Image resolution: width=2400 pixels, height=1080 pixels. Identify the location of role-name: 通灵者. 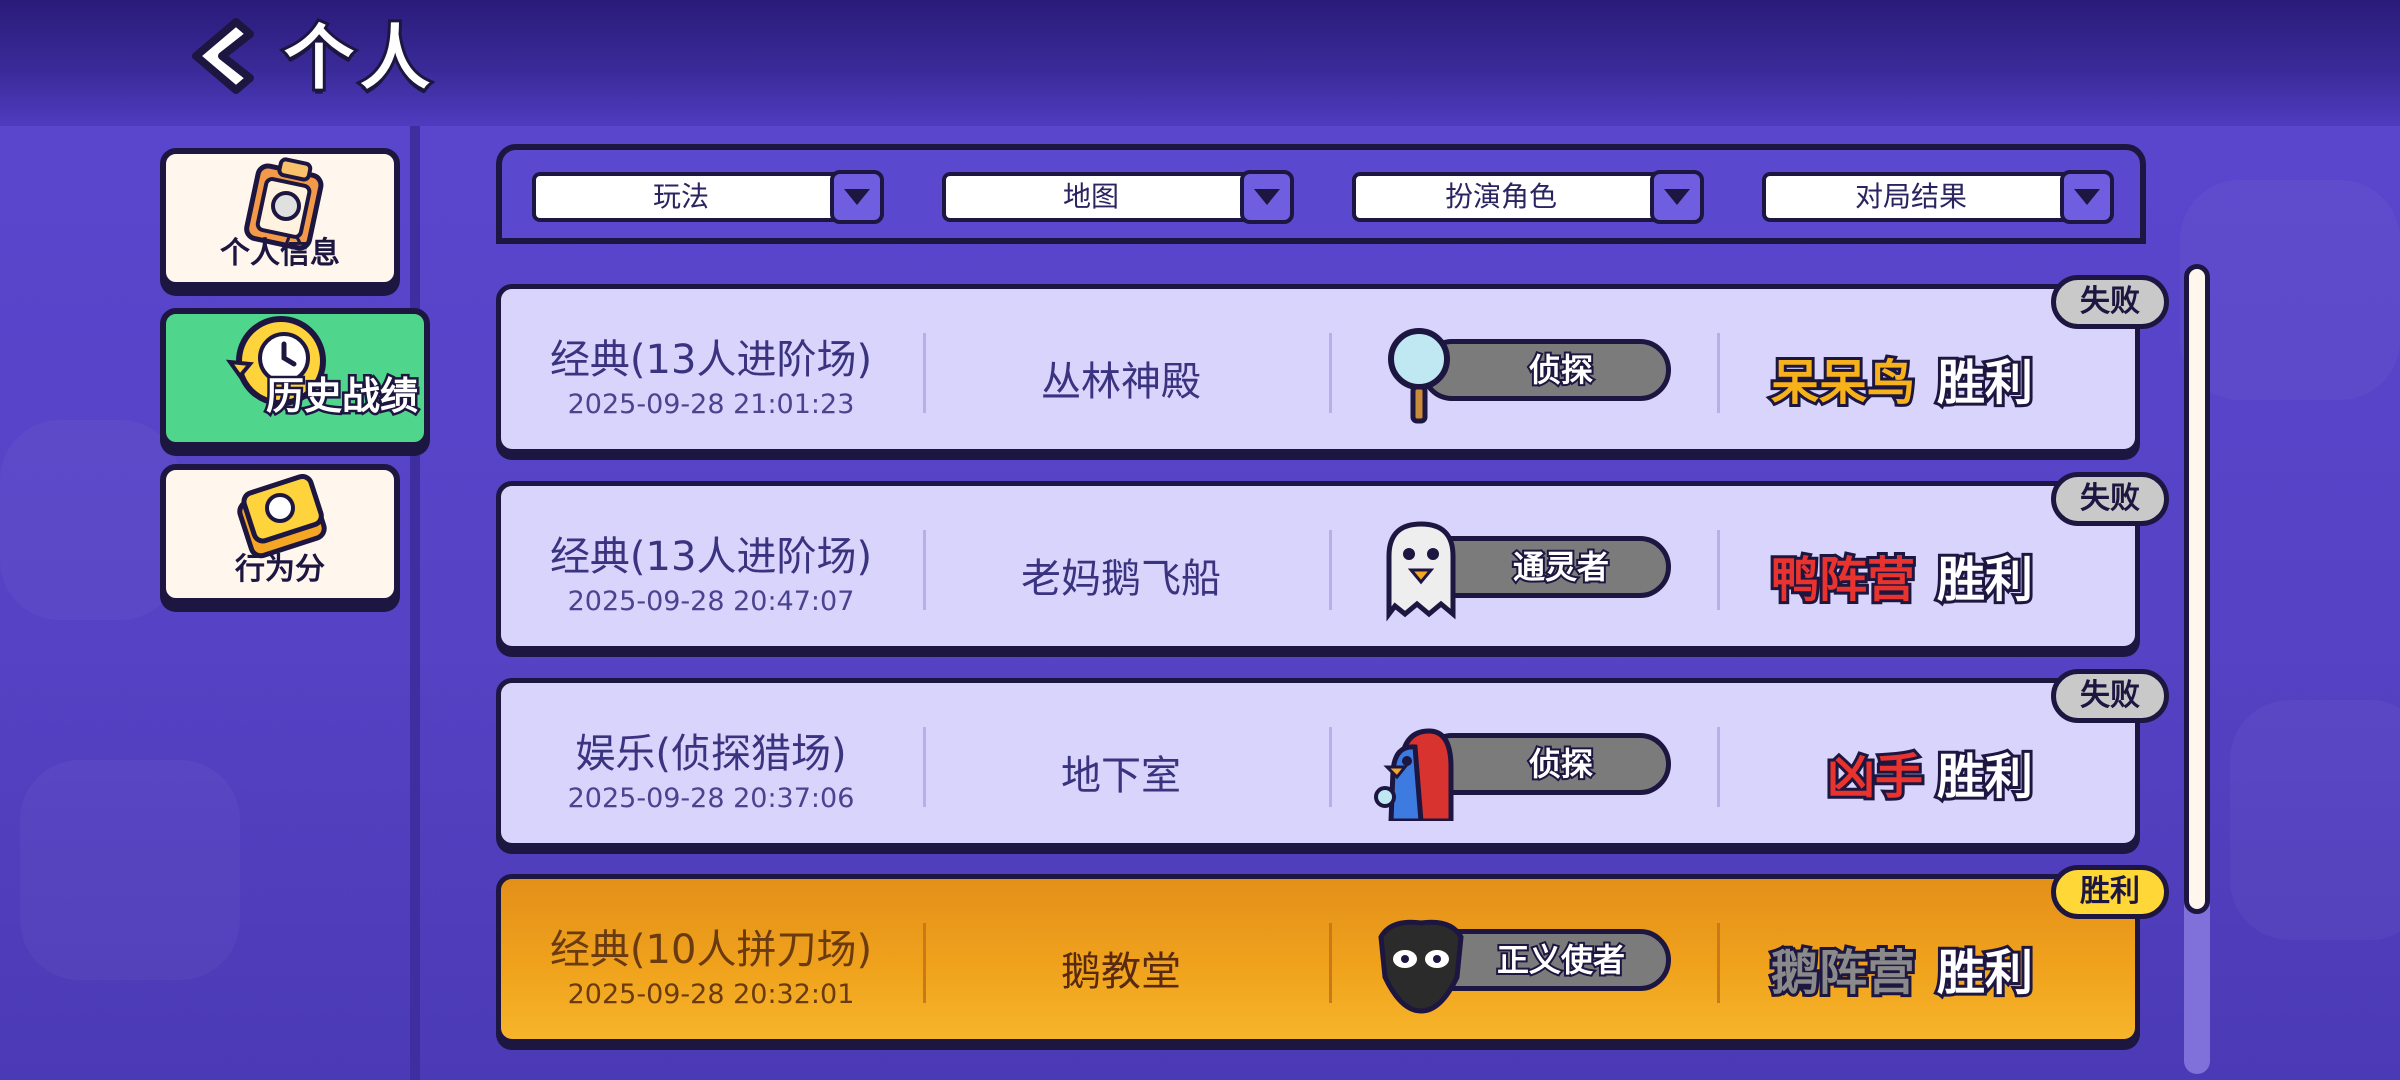
(1561, 567).